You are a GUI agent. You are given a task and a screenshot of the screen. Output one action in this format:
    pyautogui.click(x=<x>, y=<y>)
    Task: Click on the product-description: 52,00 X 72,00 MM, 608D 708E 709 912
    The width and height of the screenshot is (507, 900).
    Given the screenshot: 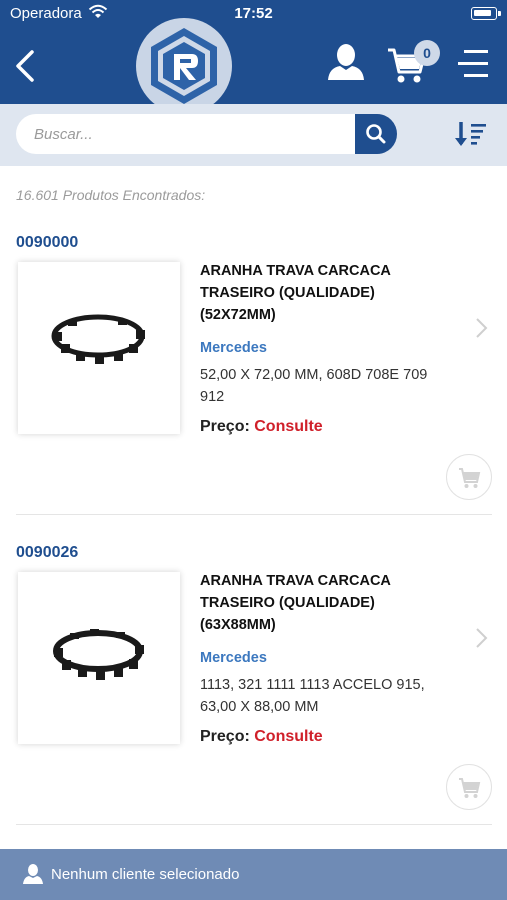 What is the action you would take?
    pyautogui.click(x=314, y=386)
    